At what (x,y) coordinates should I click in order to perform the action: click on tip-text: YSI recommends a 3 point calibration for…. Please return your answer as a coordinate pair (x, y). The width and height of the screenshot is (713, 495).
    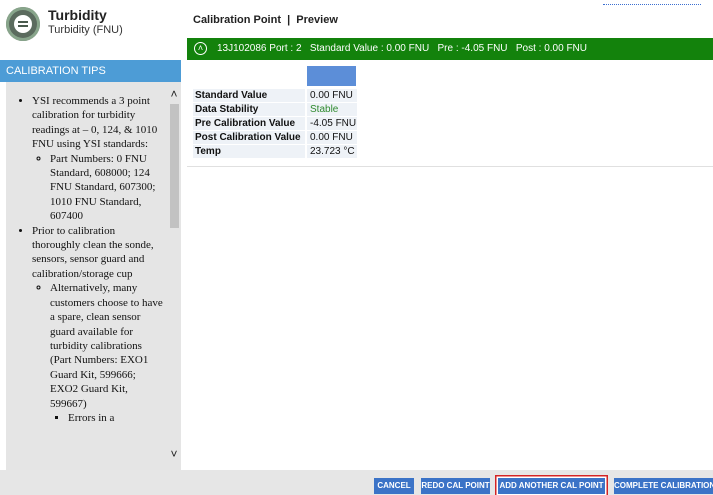
    Looking at the image, I should click on (95, 123).